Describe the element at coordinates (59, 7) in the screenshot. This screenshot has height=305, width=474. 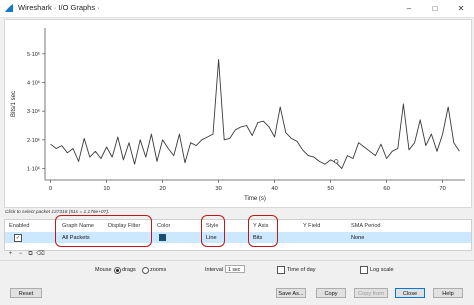
I see `window-title: Wireshark · I/O Graphs ·` at that location.